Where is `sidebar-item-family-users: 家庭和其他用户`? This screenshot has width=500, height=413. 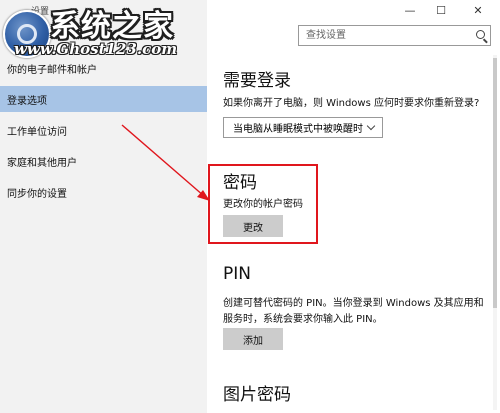
sidebar-item-family-users: 家庭和其他用户 is located at coordinates (103, 161).